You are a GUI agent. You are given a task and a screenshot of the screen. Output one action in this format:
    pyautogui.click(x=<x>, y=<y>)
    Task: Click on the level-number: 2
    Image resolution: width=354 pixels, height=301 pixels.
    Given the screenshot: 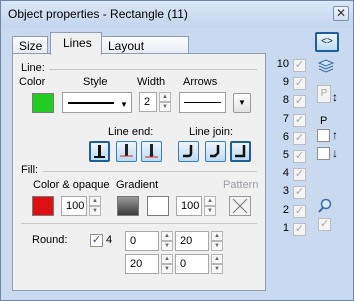 What is the action you would take?
    pyautogui.click(x=285, y=209)
    